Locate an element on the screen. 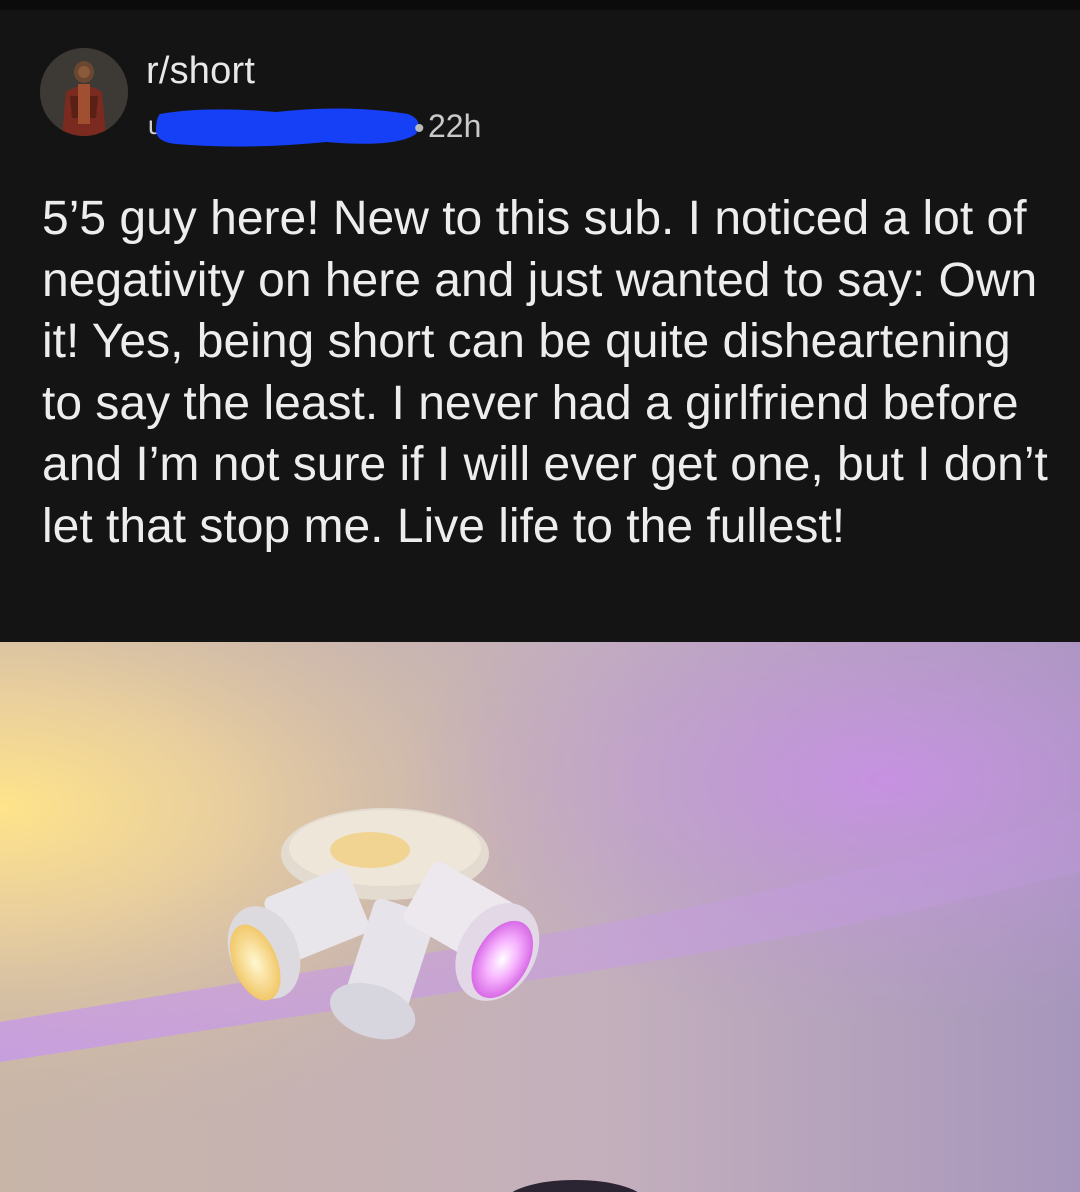  subreddit-name: r/short is located at coordinates (200, 71).